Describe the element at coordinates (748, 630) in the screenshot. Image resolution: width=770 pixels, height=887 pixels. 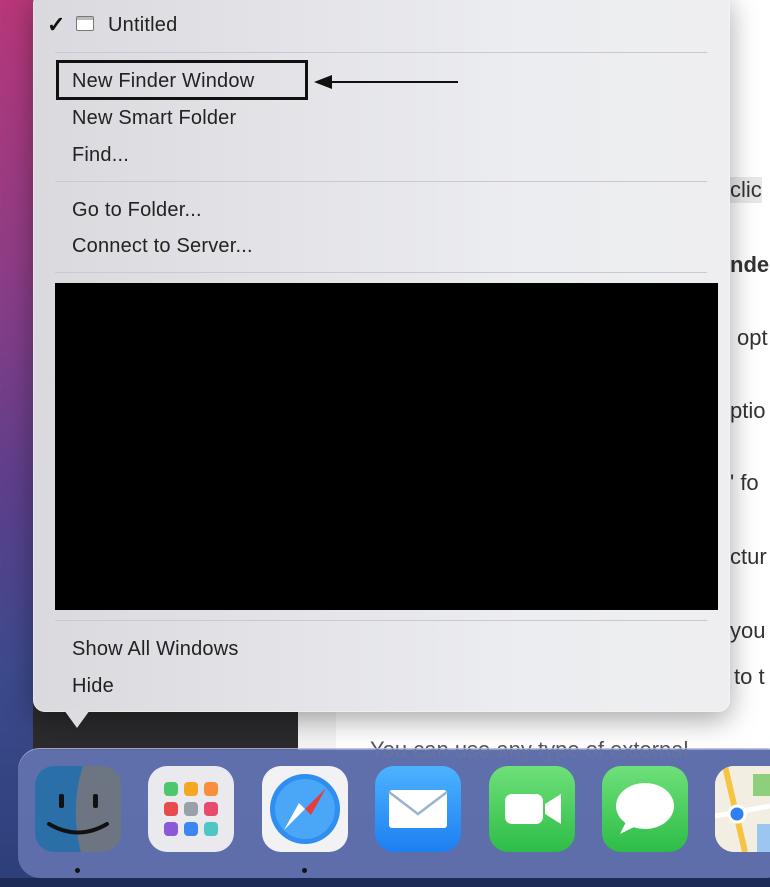
I see `doc-text-fragment: you` at that location.